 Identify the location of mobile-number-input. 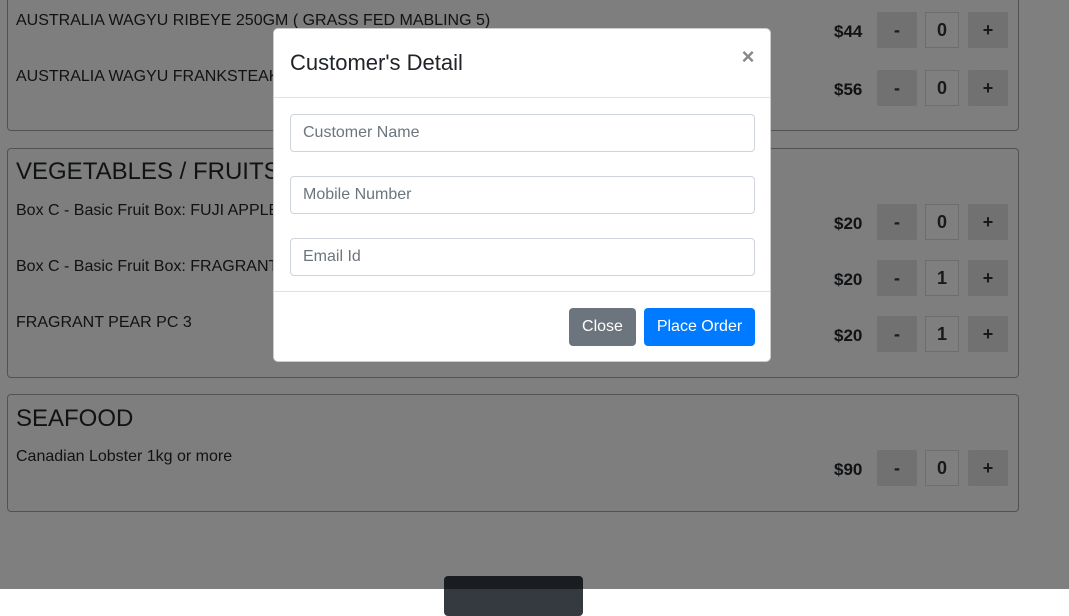
(522, 195).